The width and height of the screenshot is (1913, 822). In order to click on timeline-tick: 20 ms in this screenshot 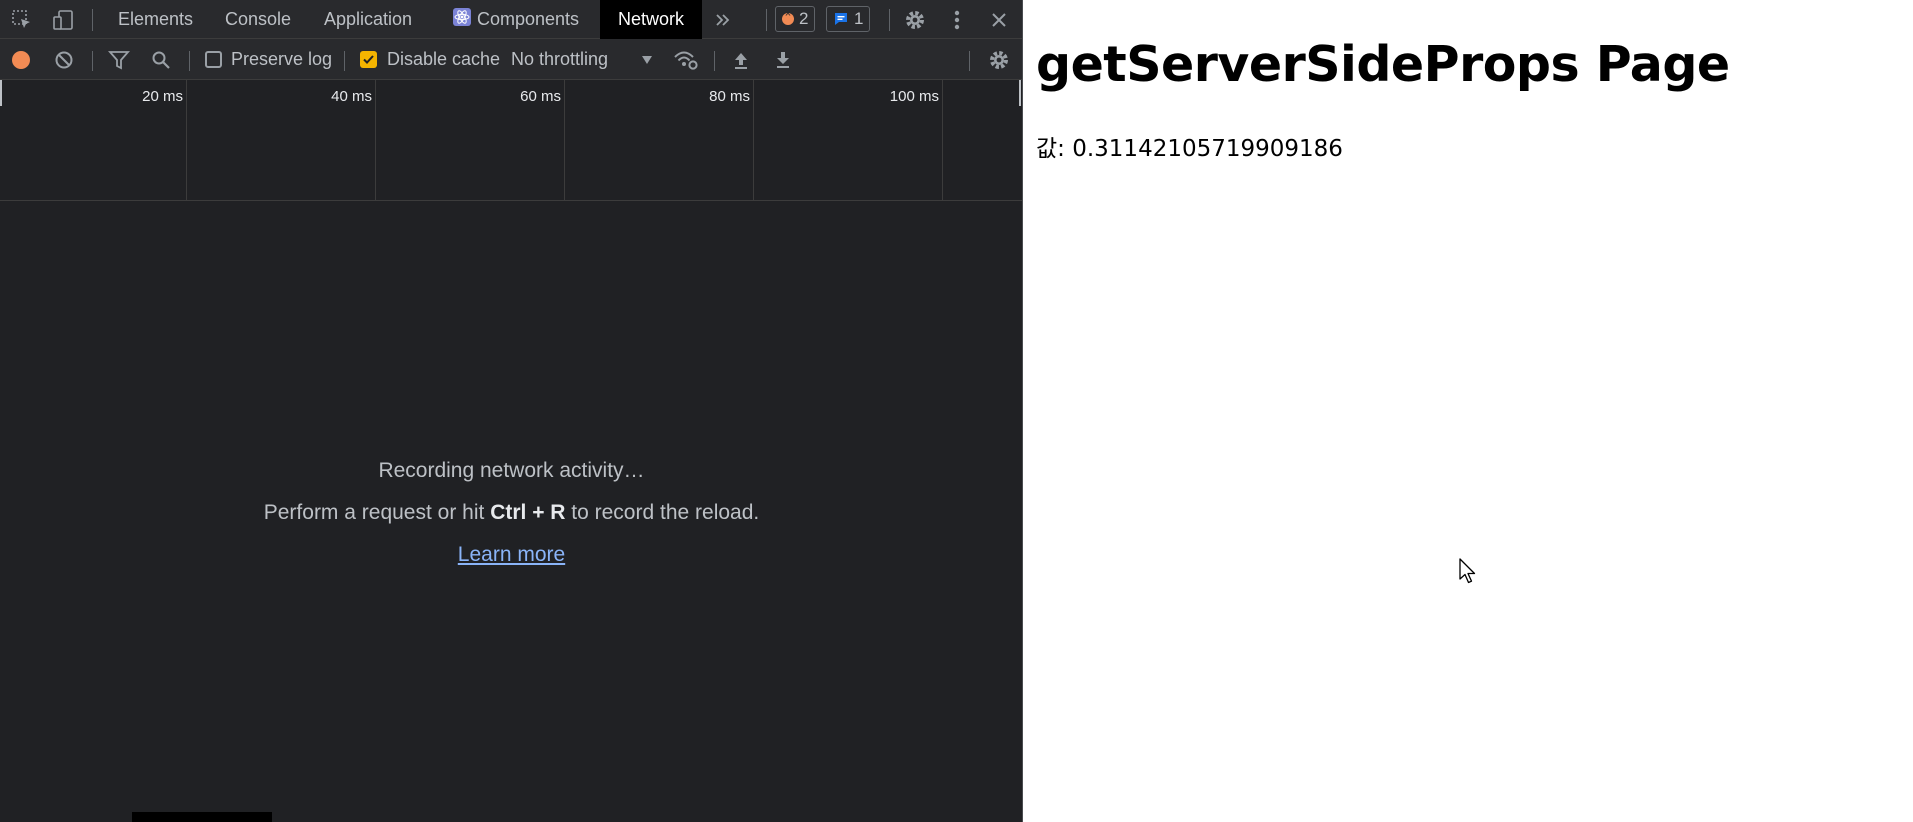, I will do `click(162, 96)`.